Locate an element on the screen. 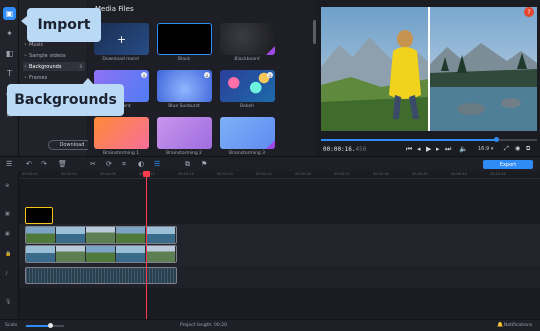 Image resolution: width=540 pixels, height=331 pixels. video-preview is located at coordinates (429, 69).